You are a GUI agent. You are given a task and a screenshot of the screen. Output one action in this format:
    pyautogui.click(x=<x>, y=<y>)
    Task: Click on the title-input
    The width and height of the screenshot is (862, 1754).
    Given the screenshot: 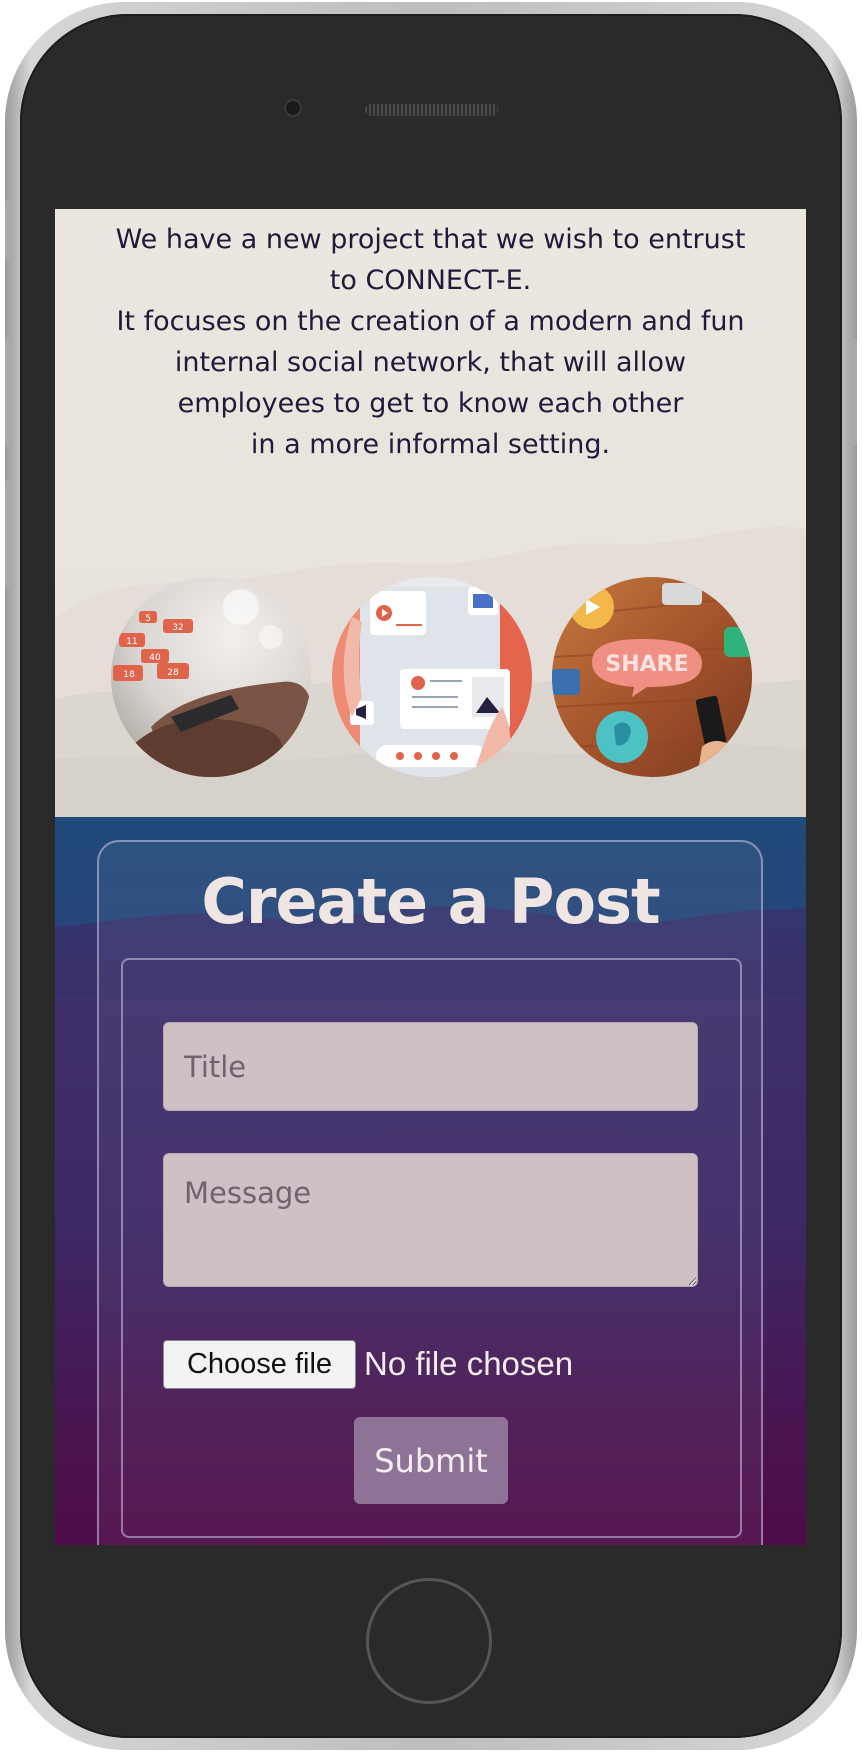 What is the action you would take?
    pyautogui.click(x=430, y=1066)
    